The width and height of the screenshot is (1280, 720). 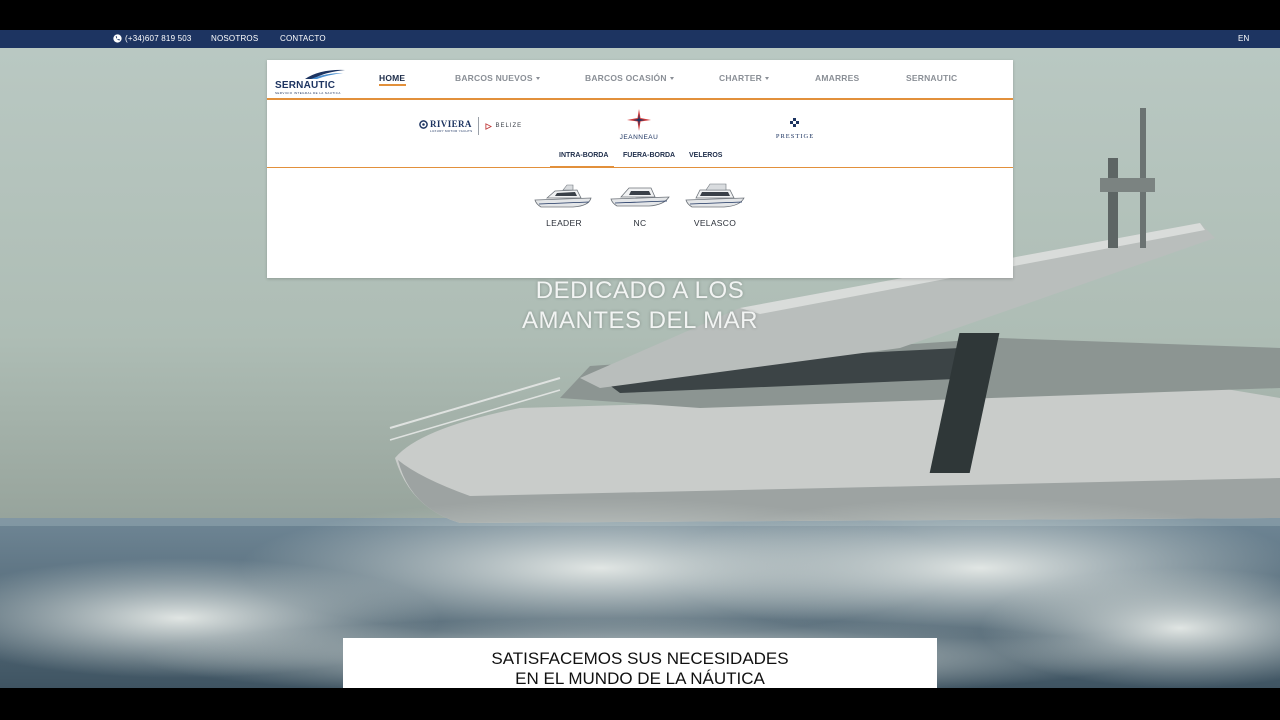 I want to click on model-leader-label: LEADER, so click(x=564, y=223).